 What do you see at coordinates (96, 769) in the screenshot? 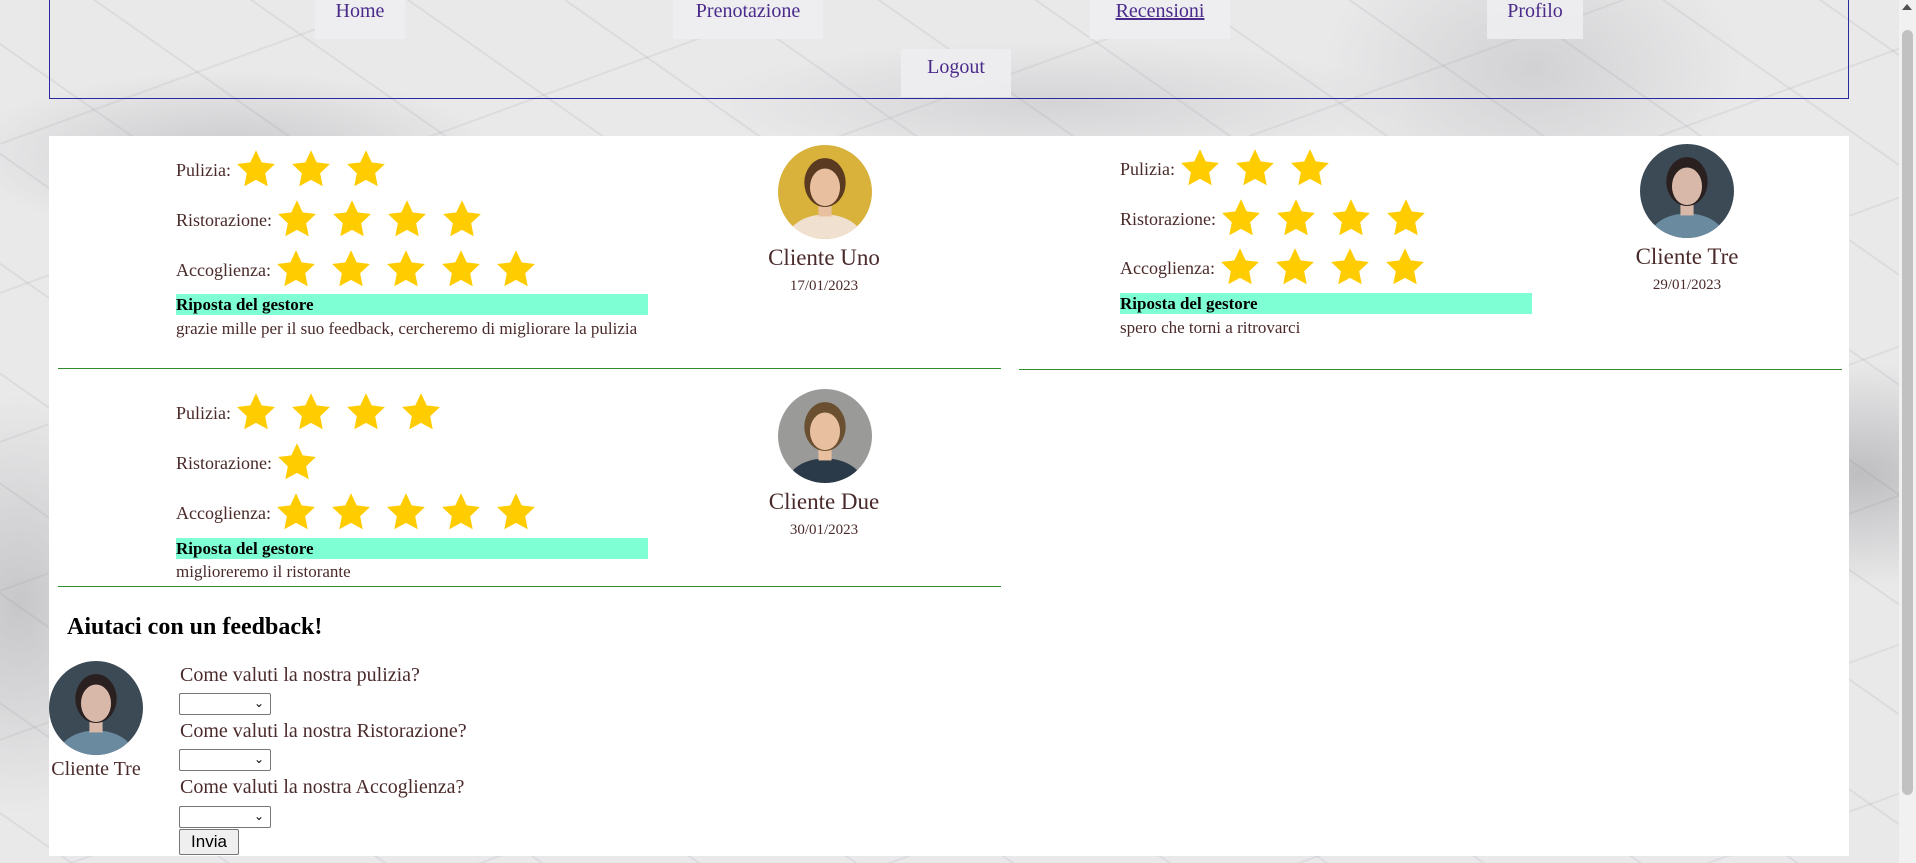
I see `feedback-user-name: Cliente Tre` at bounding box center [96, 769].